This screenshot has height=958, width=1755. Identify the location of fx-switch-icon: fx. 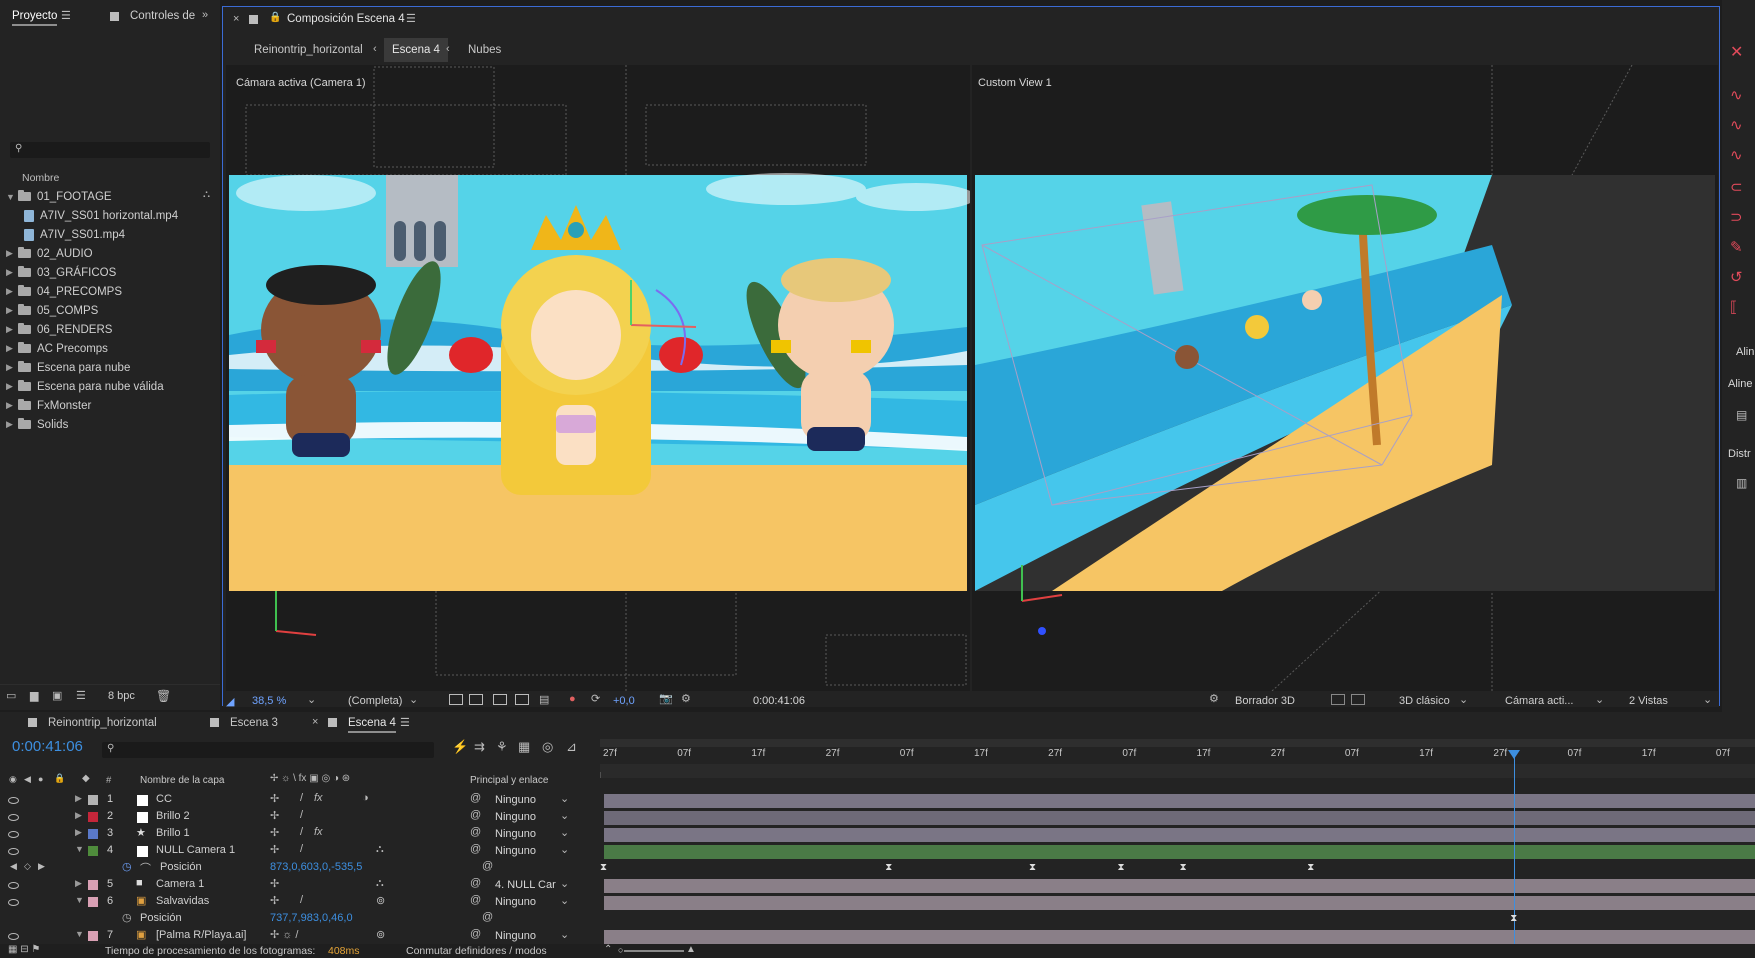
(318, 832).